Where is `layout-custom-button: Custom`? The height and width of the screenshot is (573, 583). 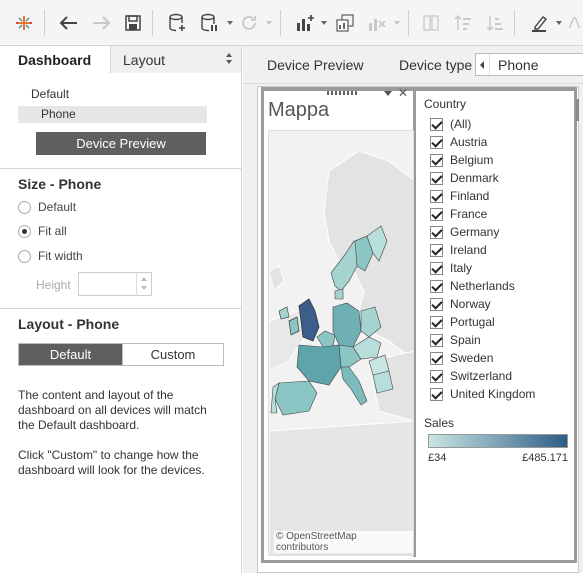
layout-custom-button: Custom is located at coordinates (172, 354).